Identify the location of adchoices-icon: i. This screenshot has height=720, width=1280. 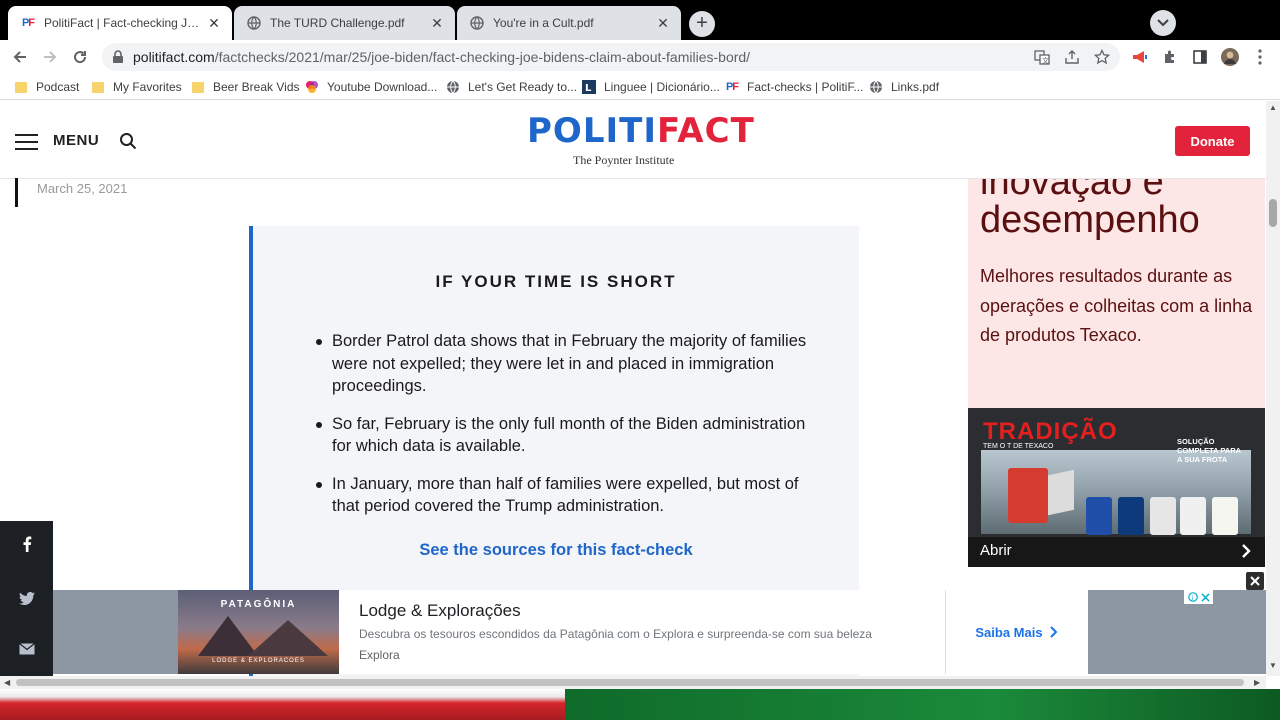
(1198, 597).